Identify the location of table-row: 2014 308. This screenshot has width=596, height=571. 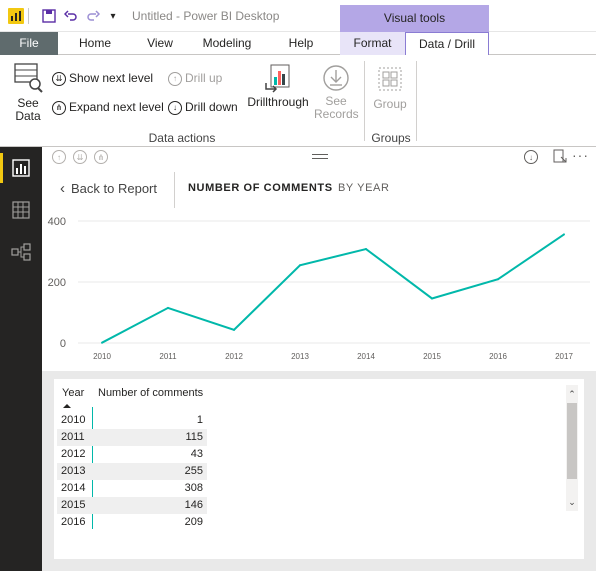
(132, 488).